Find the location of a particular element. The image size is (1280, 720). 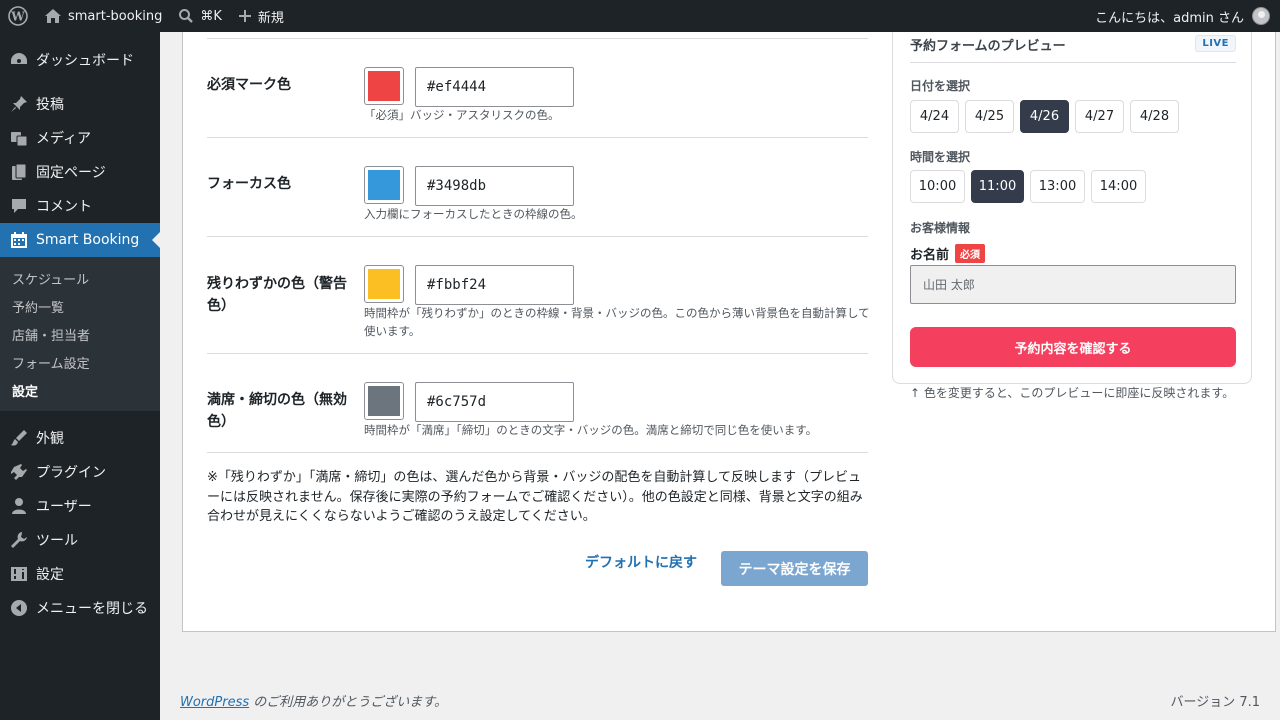

page-icon is located at coordinates (19, 172).